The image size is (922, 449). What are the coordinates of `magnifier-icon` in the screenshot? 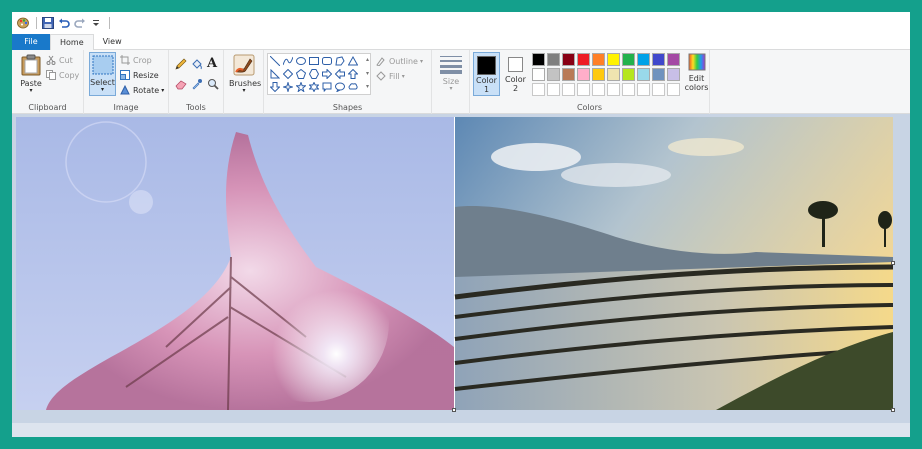 It's located at (213, 85).